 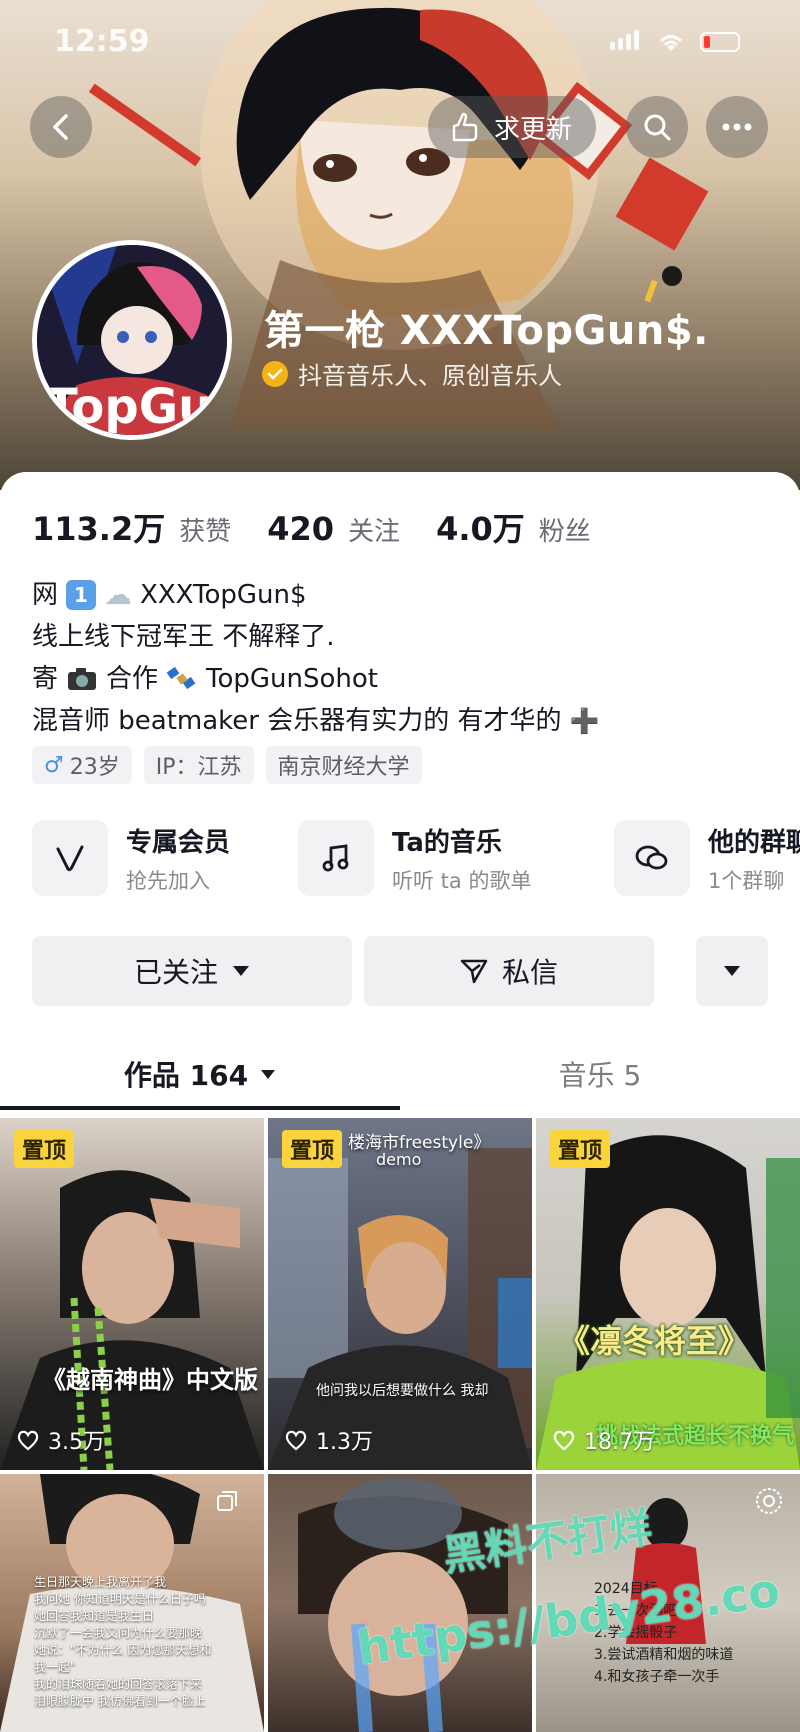 What do you see at coordinates (178, 842) in the screenshot?
I see `feature-member-title: 专属会员` at bounding box center [178, 842].